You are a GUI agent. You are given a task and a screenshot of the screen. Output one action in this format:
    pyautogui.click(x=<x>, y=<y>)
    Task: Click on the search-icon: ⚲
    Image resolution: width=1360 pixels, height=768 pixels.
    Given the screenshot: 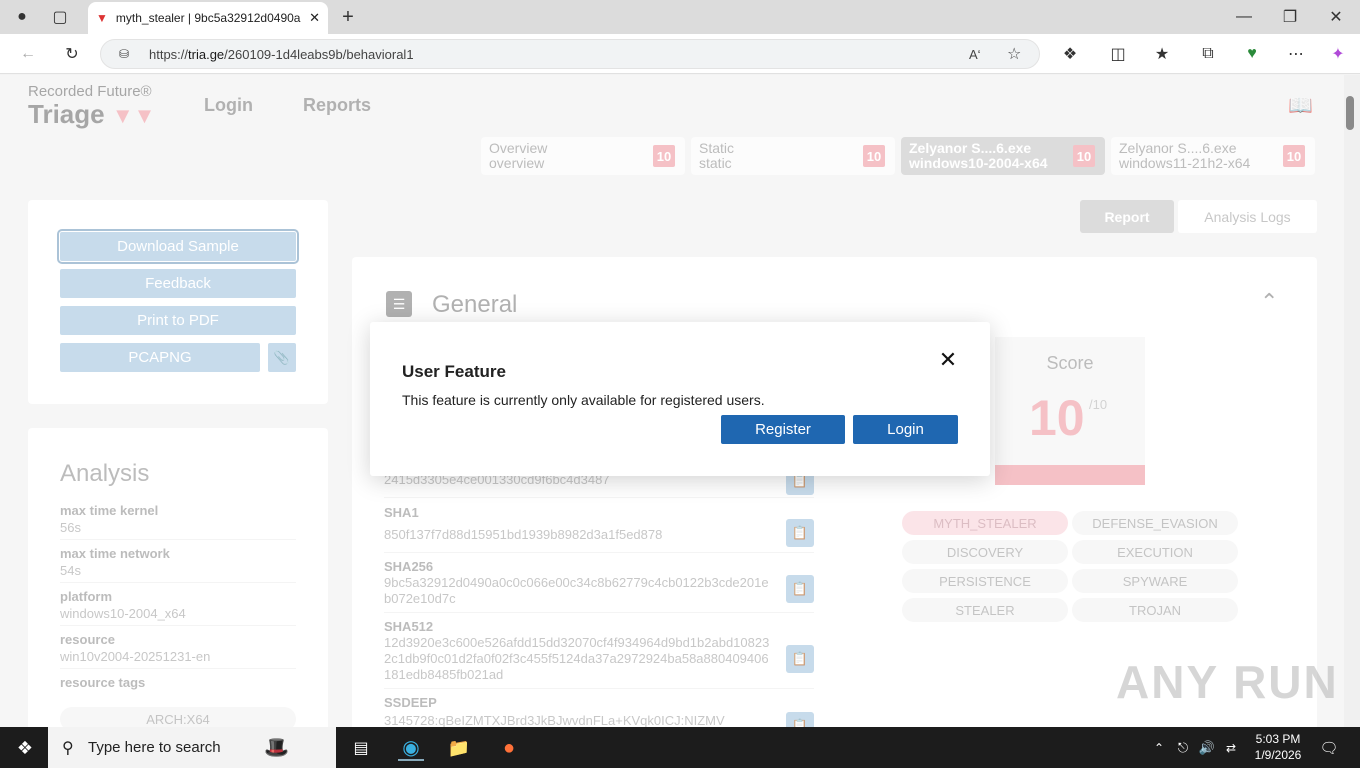 What is the action you would take?
    pyautogui.click(x=68, y=748)
    